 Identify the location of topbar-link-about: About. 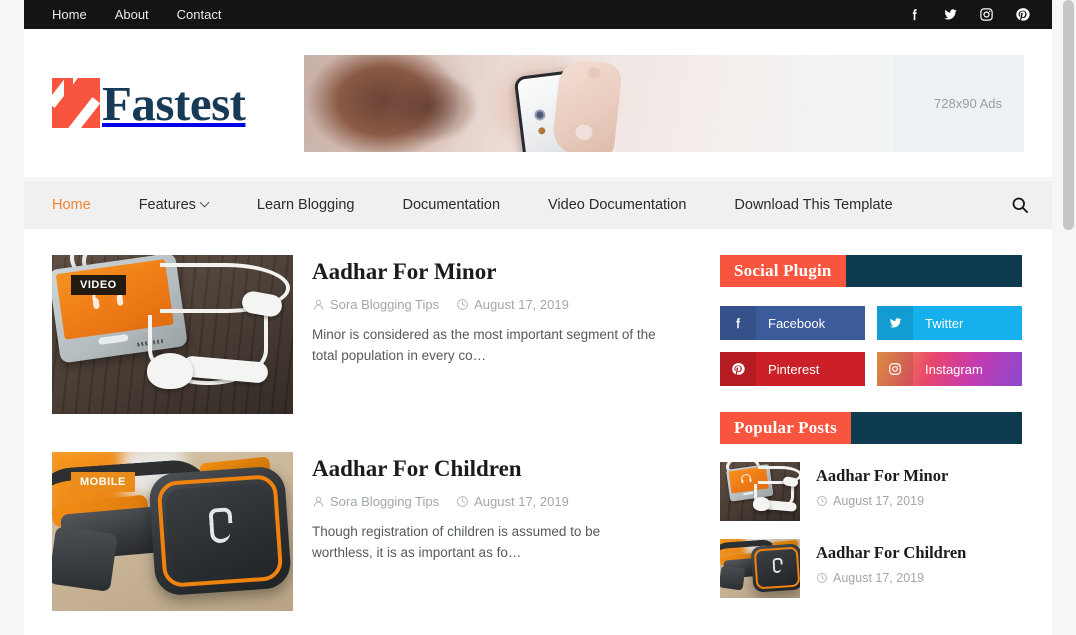
(132, 14).